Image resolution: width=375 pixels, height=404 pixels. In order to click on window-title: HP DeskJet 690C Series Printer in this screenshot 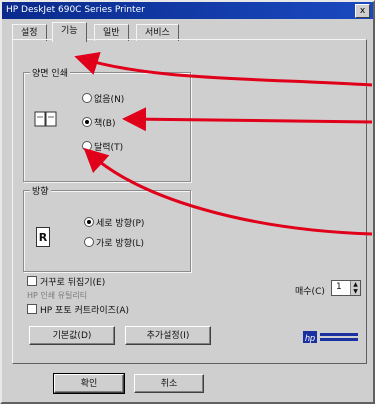, I will do `click(75, 10)`.